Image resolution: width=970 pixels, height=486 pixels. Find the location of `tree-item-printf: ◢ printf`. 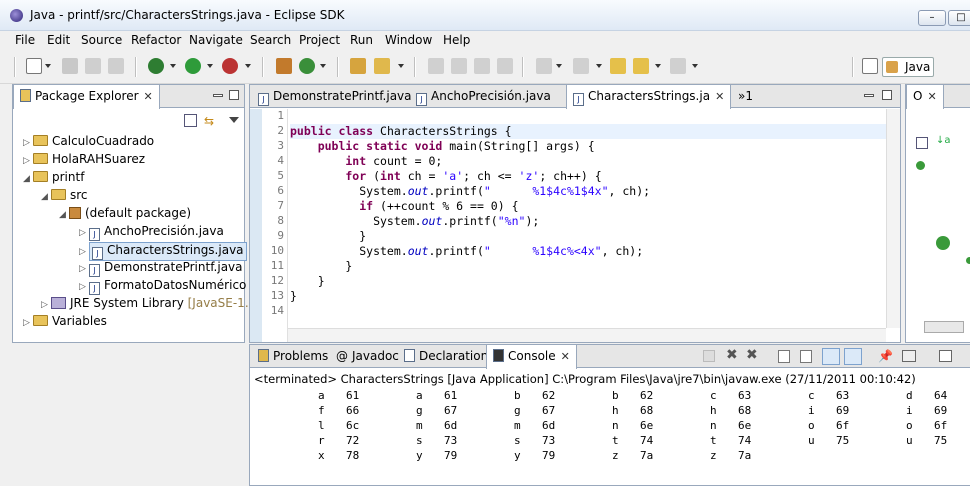

tree-item-printf: ◢ printf is located at coordinates (53, 179).